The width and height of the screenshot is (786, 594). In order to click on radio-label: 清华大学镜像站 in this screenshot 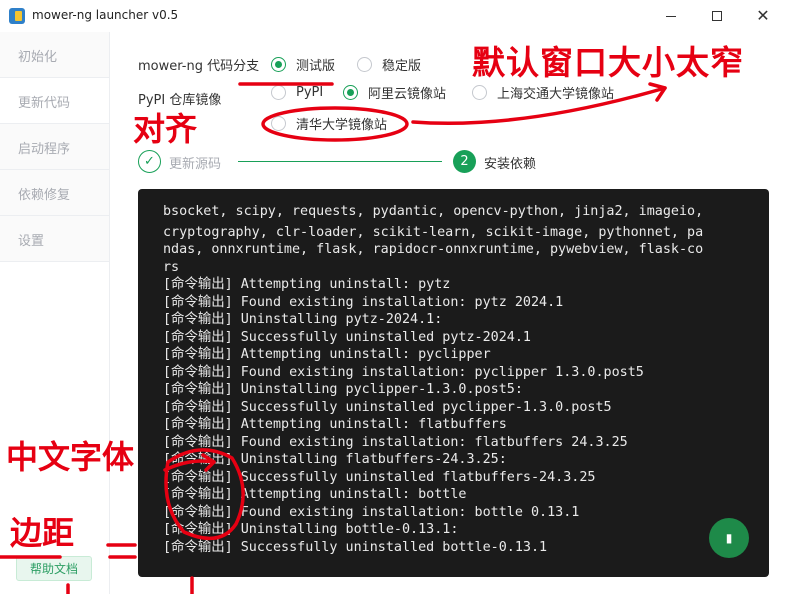, I will do `click(342, 125)`.